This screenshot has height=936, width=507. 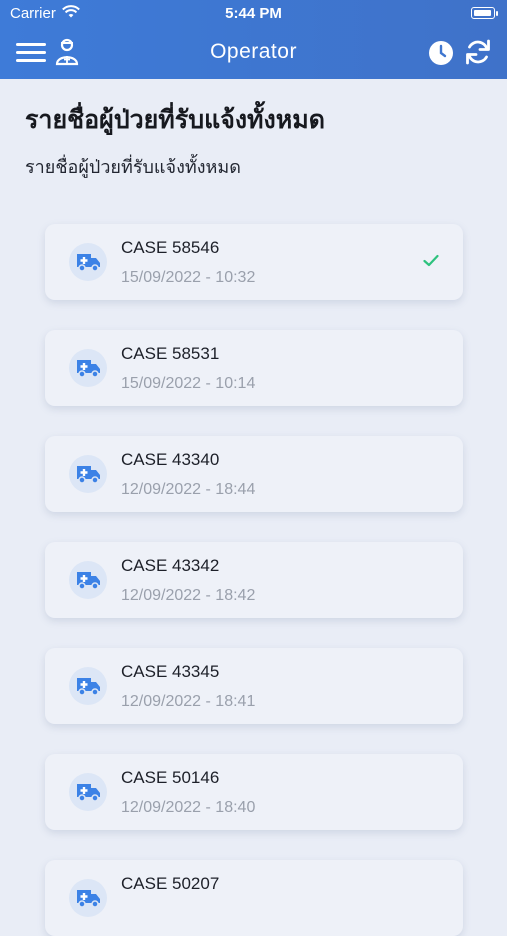 I want to click on case-title: CASE 58546, so click(x=170, y=247).